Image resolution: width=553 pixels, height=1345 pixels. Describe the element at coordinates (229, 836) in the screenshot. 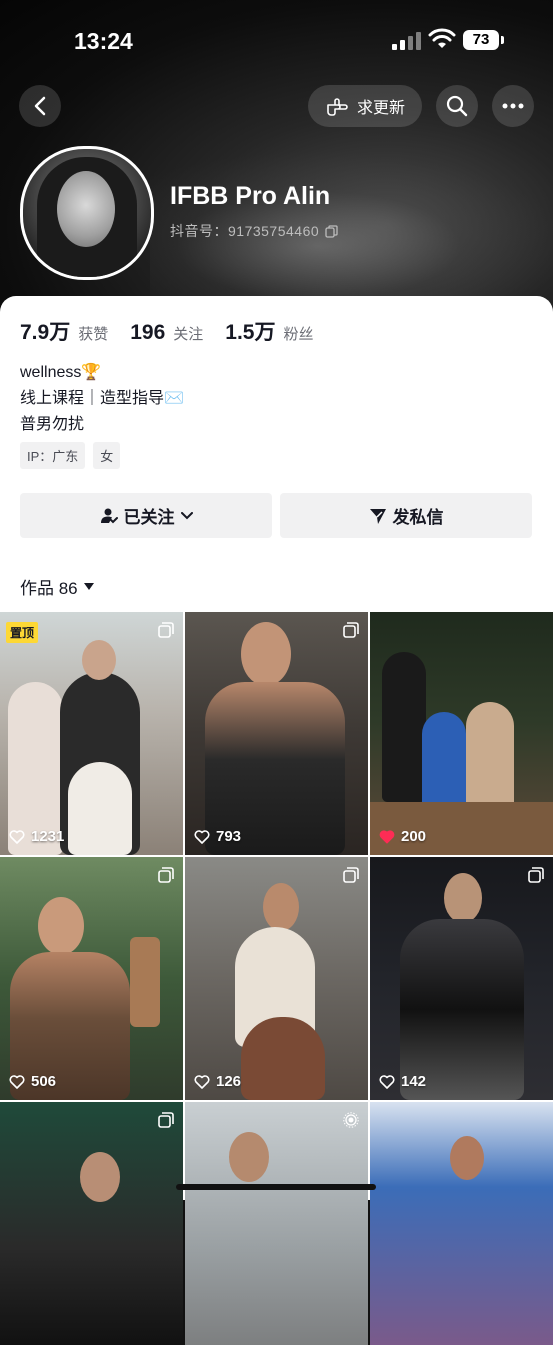

I see `post-likes-count: 793` at that location.